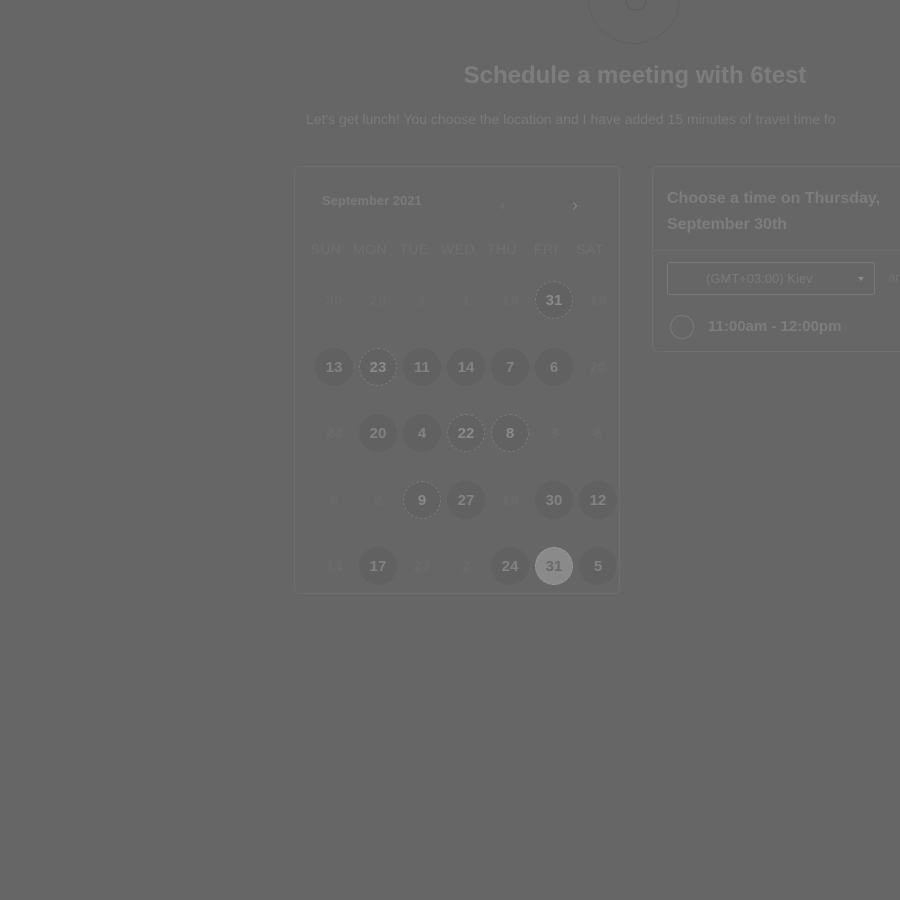 The height and width of the screenshot is (900, 900). I want to click on month-label: September 2021, so click(372, 200).